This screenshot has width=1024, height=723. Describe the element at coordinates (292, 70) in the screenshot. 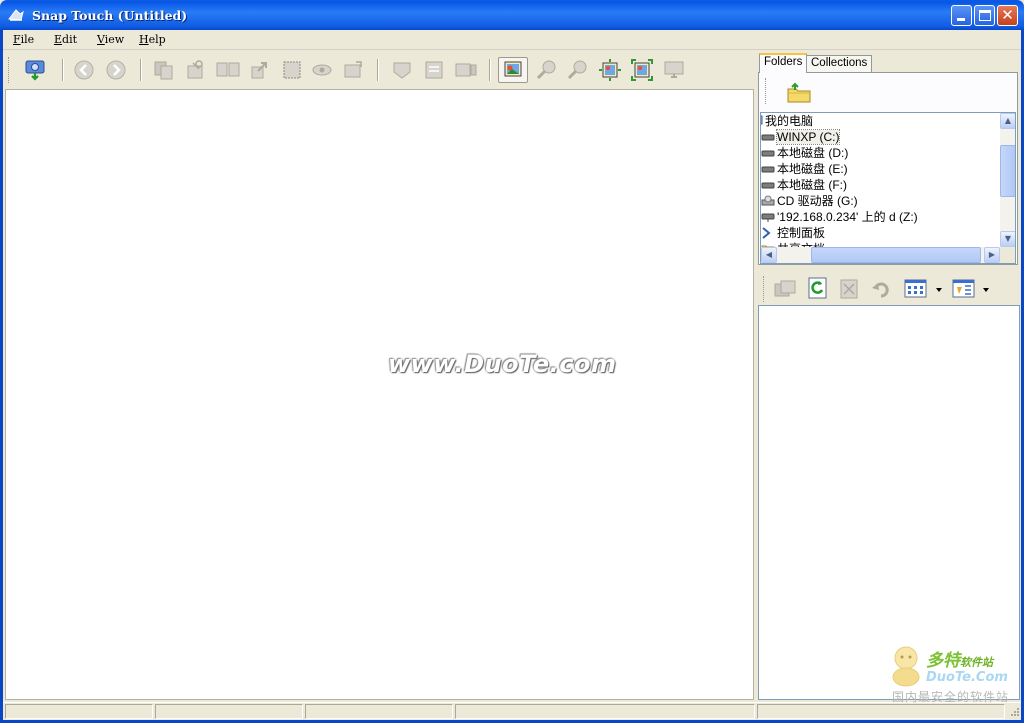

I see `select-icon` at that location.